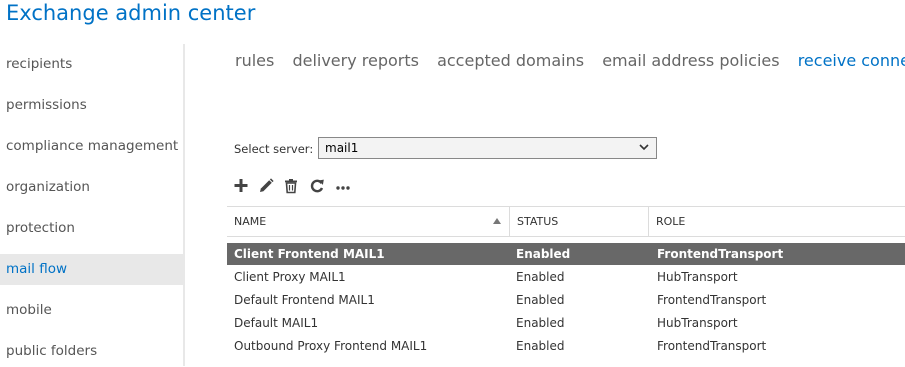  Describe the element at coordinates (355, 60) in the screenshot. I see `tab-delivery-reports: delivery reports` at that location.